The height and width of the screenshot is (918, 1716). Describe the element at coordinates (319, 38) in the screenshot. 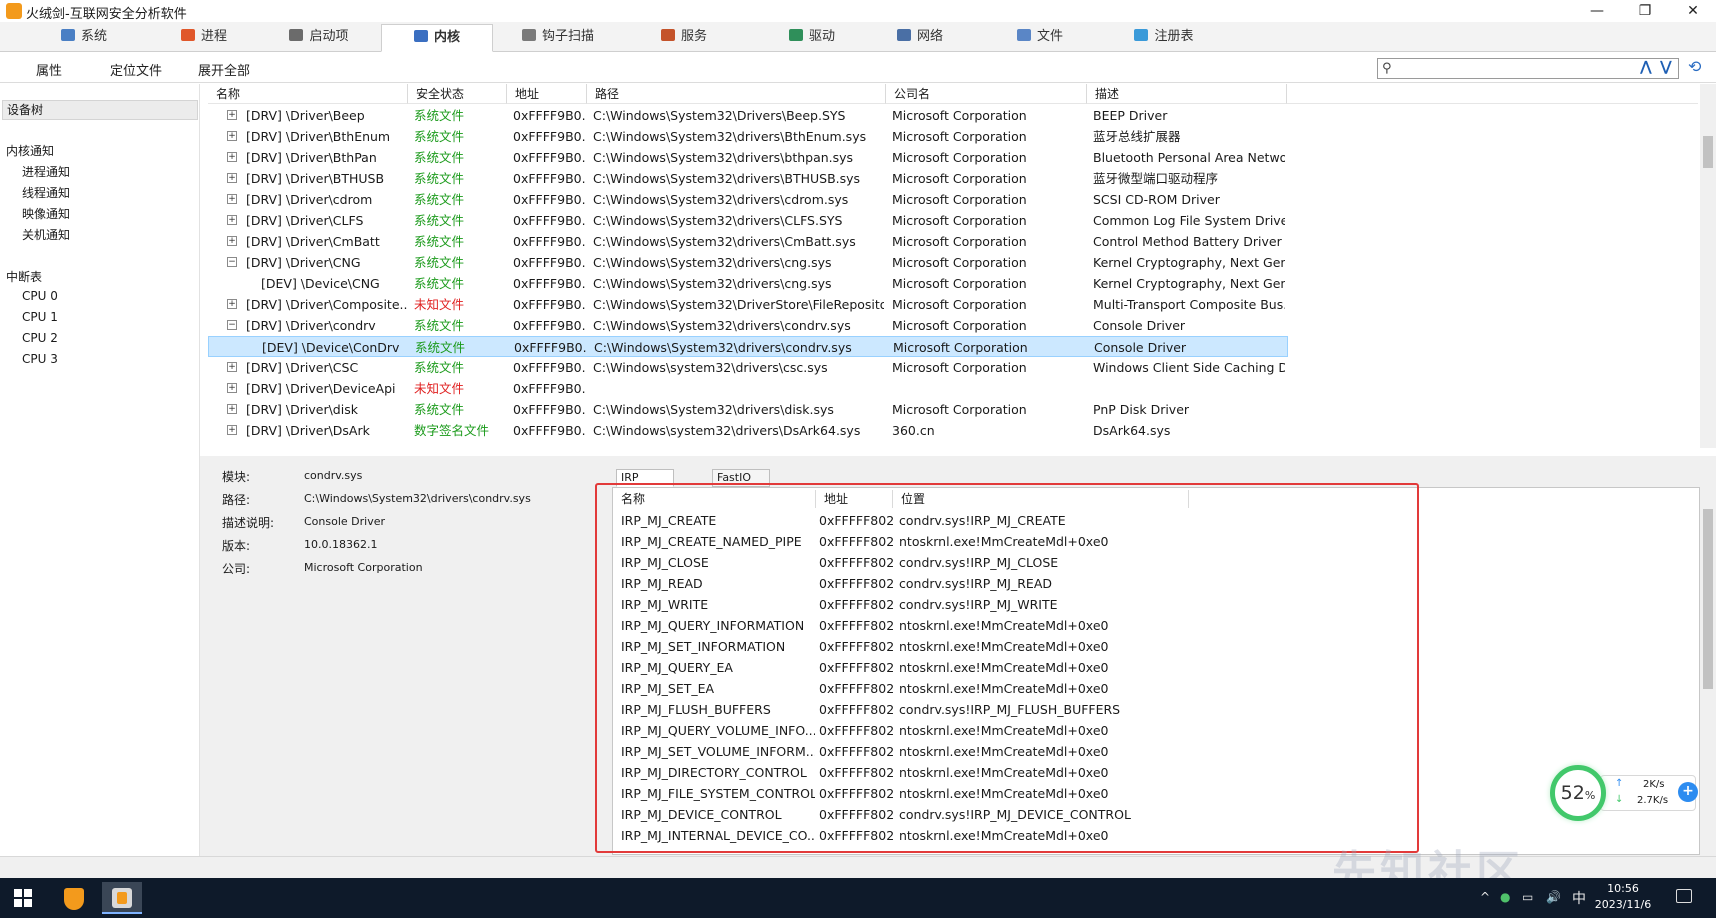

I see `tab-3: 启动项` at that location.